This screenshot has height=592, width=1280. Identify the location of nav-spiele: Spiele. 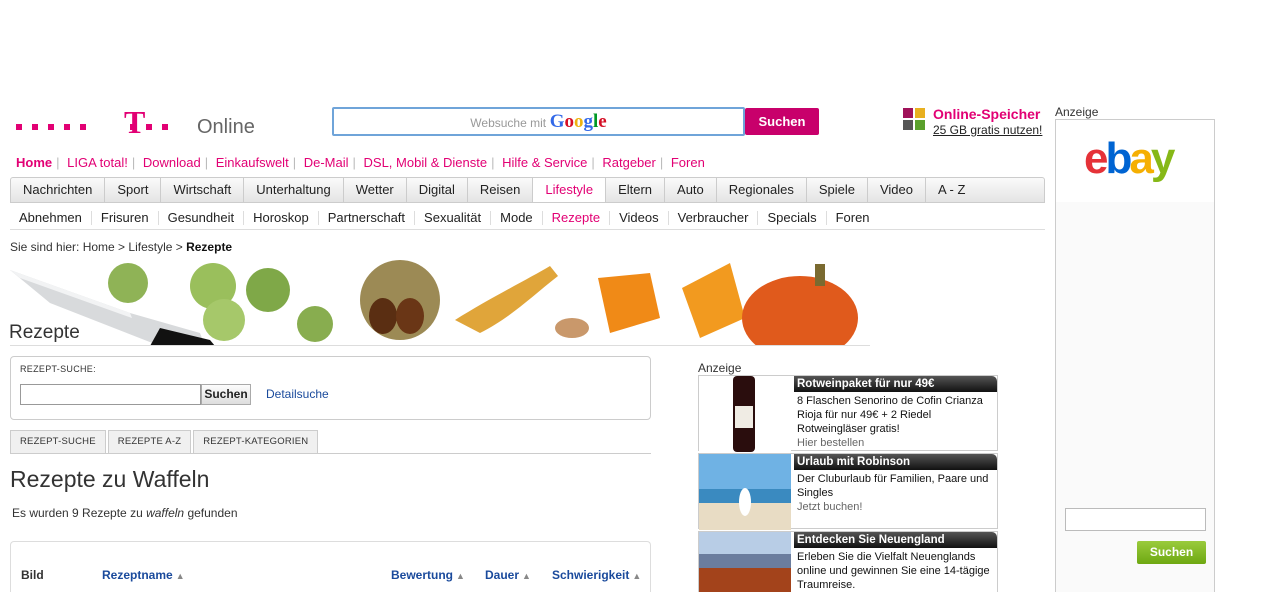
(837, 190).